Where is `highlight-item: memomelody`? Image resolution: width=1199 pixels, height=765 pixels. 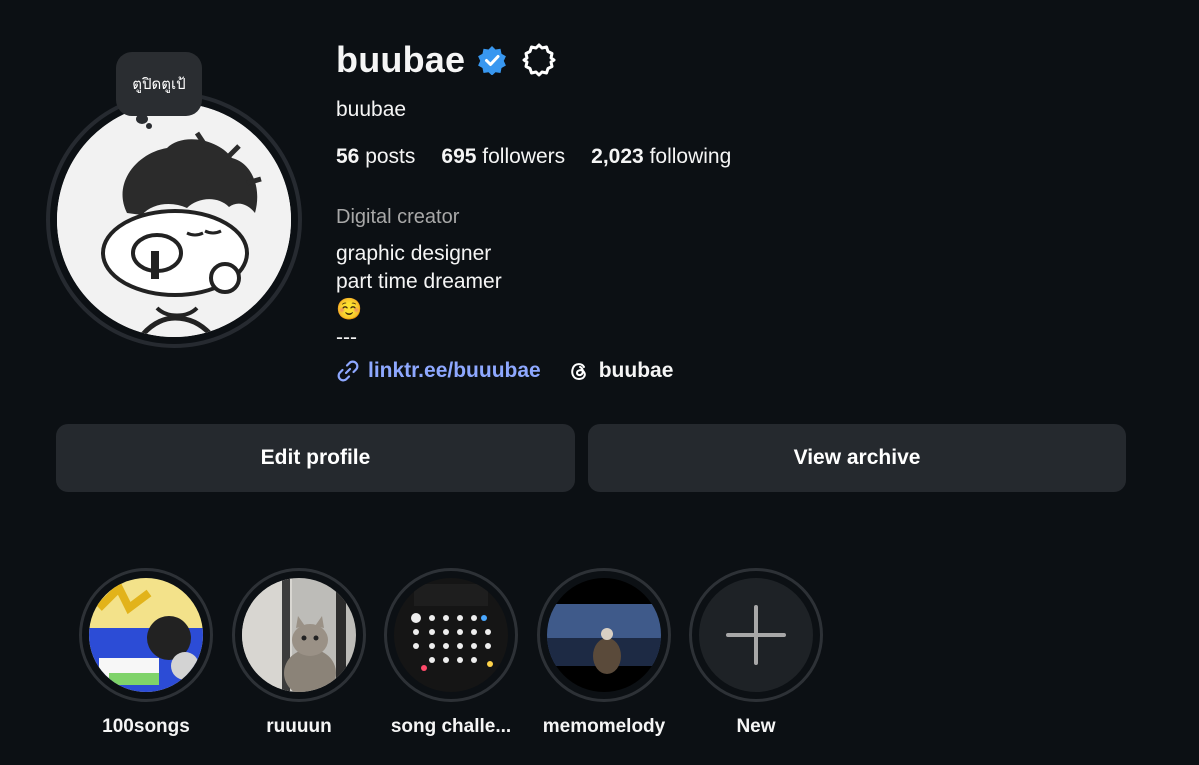 highlight-item: memomelody is located at coordinates (604, 653).